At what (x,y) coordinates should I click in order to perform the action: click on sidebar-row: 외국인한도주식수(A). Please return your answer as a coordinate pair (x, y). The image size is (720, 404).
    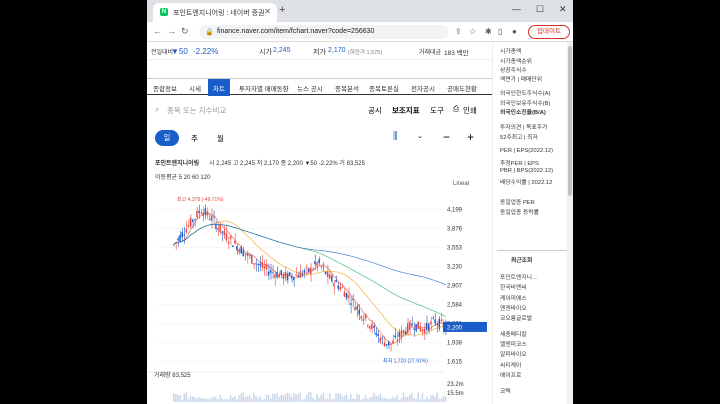
    Looking at the image, I should click on (525, 94).